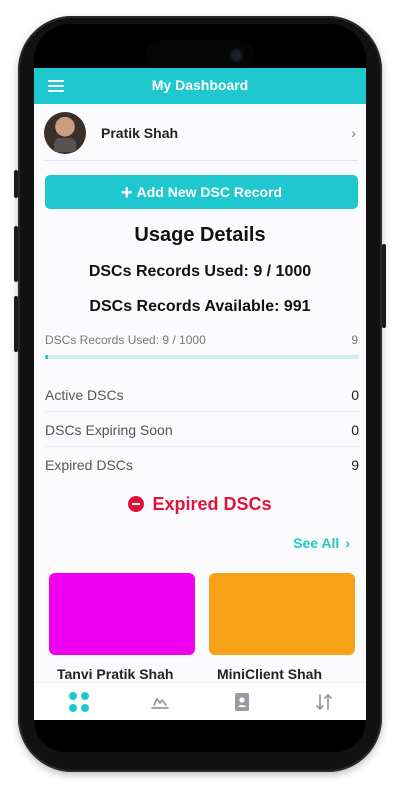 This screenshot has width=400, height=788. I want to click on expired-dsc-card: MiniClient Shah, so click(282, 633).